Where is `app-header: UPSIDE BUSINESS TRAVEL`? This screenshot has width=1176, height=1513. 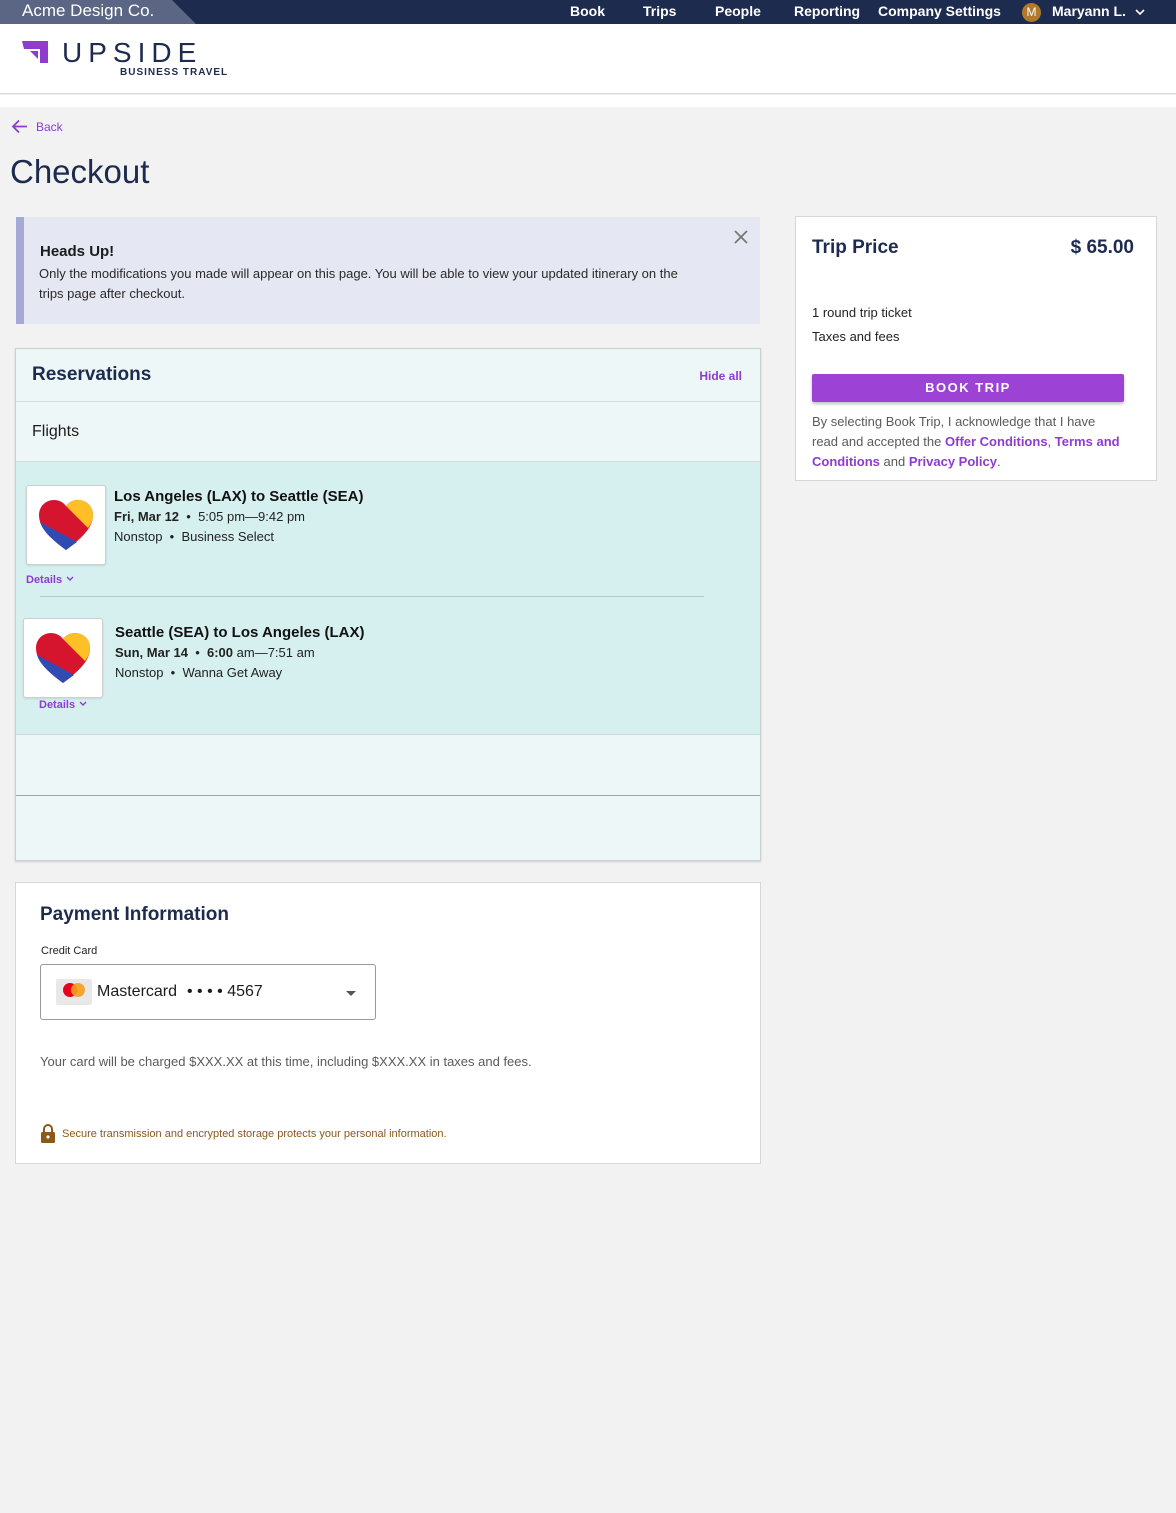 app-header: UPSIDE BUSINESS TRAVEL is located at coordinates (588, 59).